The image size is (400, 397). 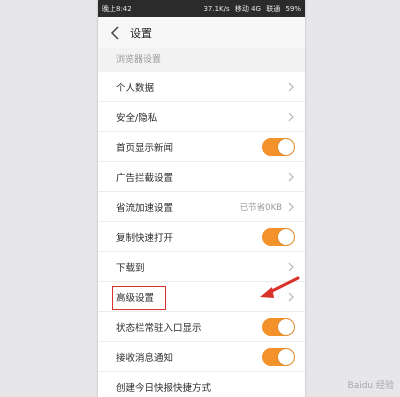 What do you see at coordinates (130, 268) in the screenshot?
I see `row-label: 下载到` at bounding box center [130, 268].